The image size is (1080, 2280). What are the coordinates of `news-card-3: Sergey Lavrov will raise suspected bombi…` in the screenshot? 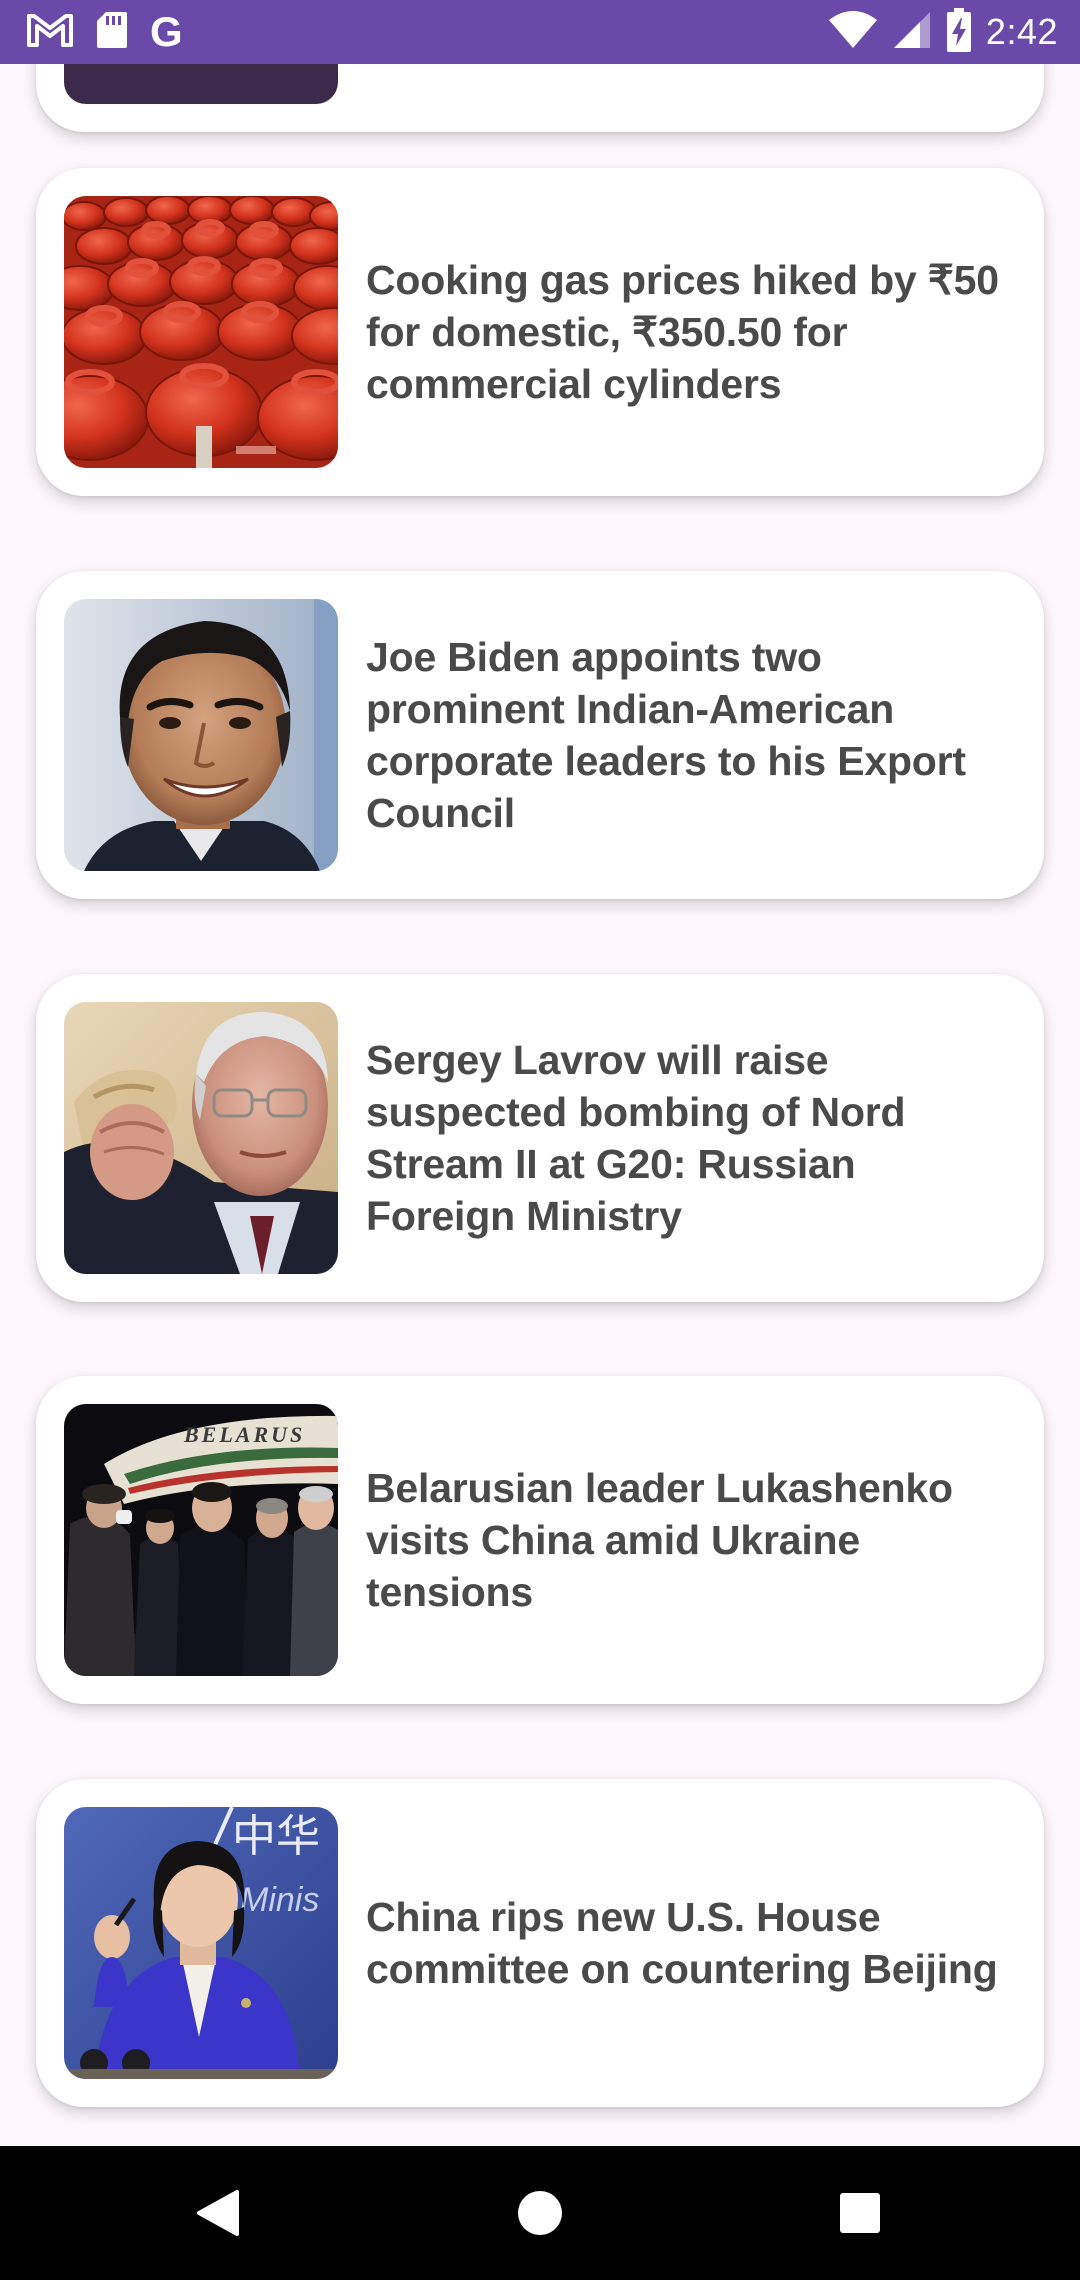 It's located at (540, 1138).